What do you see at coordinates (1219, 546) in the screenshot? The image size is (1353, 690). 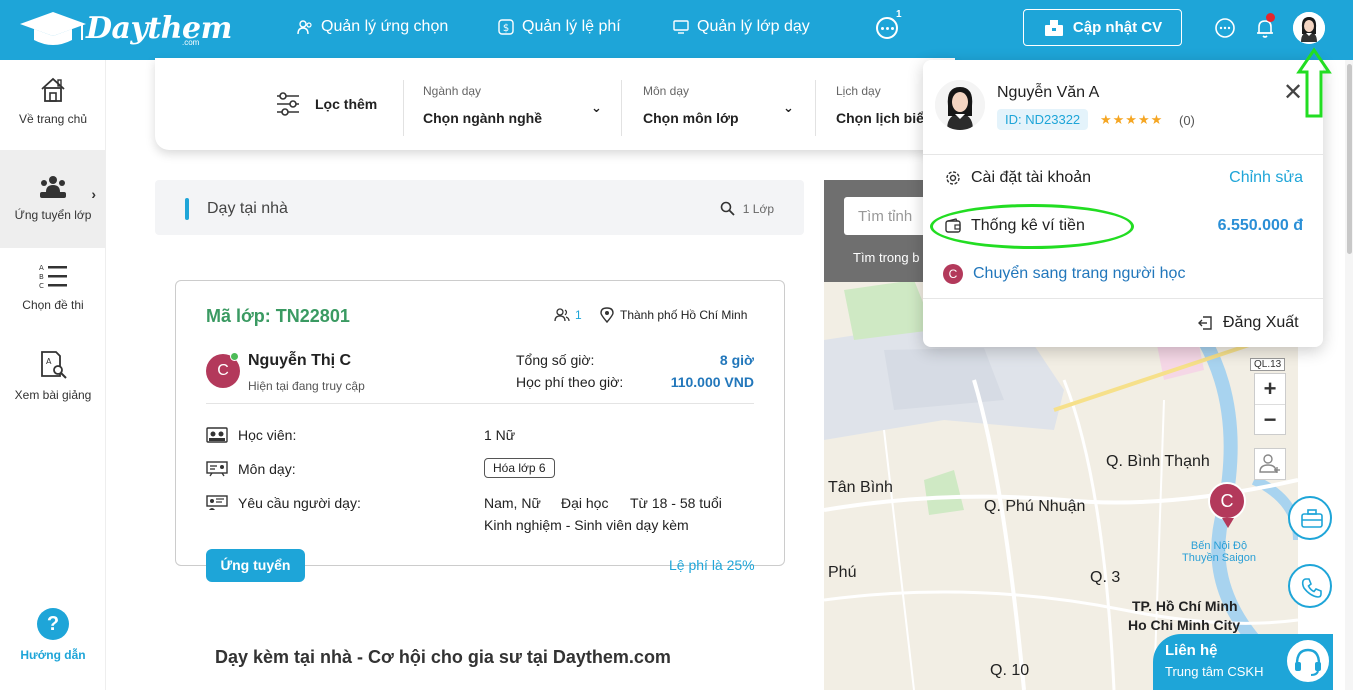 I see `ferry-line-1: Bến Nội Độ` at bounding box center [1219, 546].